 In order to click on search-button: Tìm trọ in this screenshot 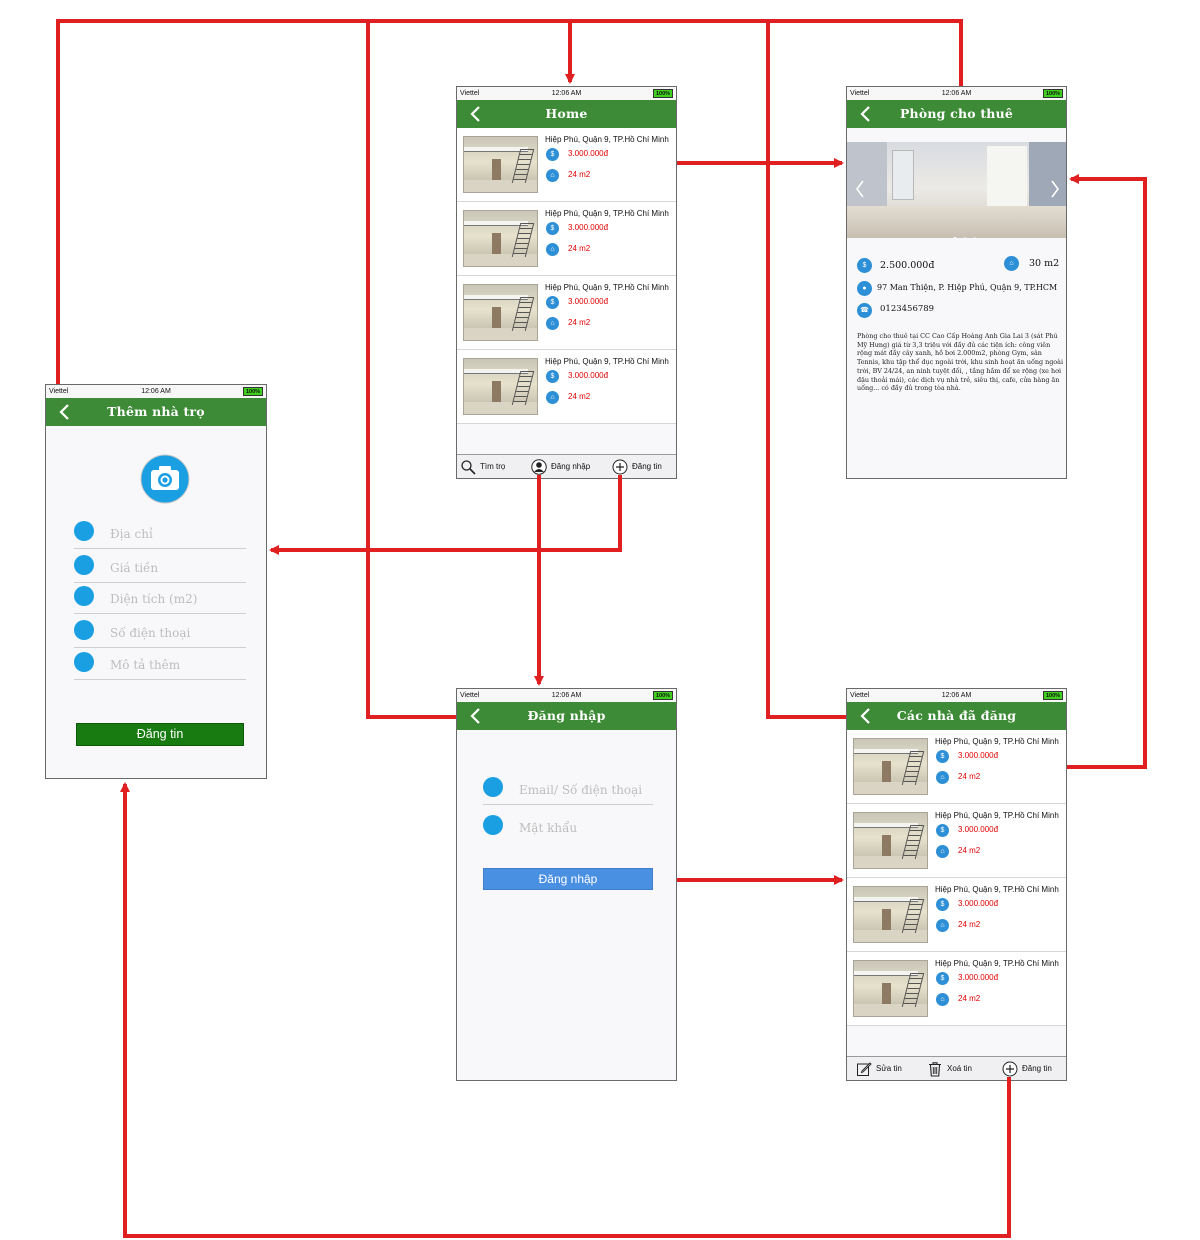, I will do `click(482, 467)`.